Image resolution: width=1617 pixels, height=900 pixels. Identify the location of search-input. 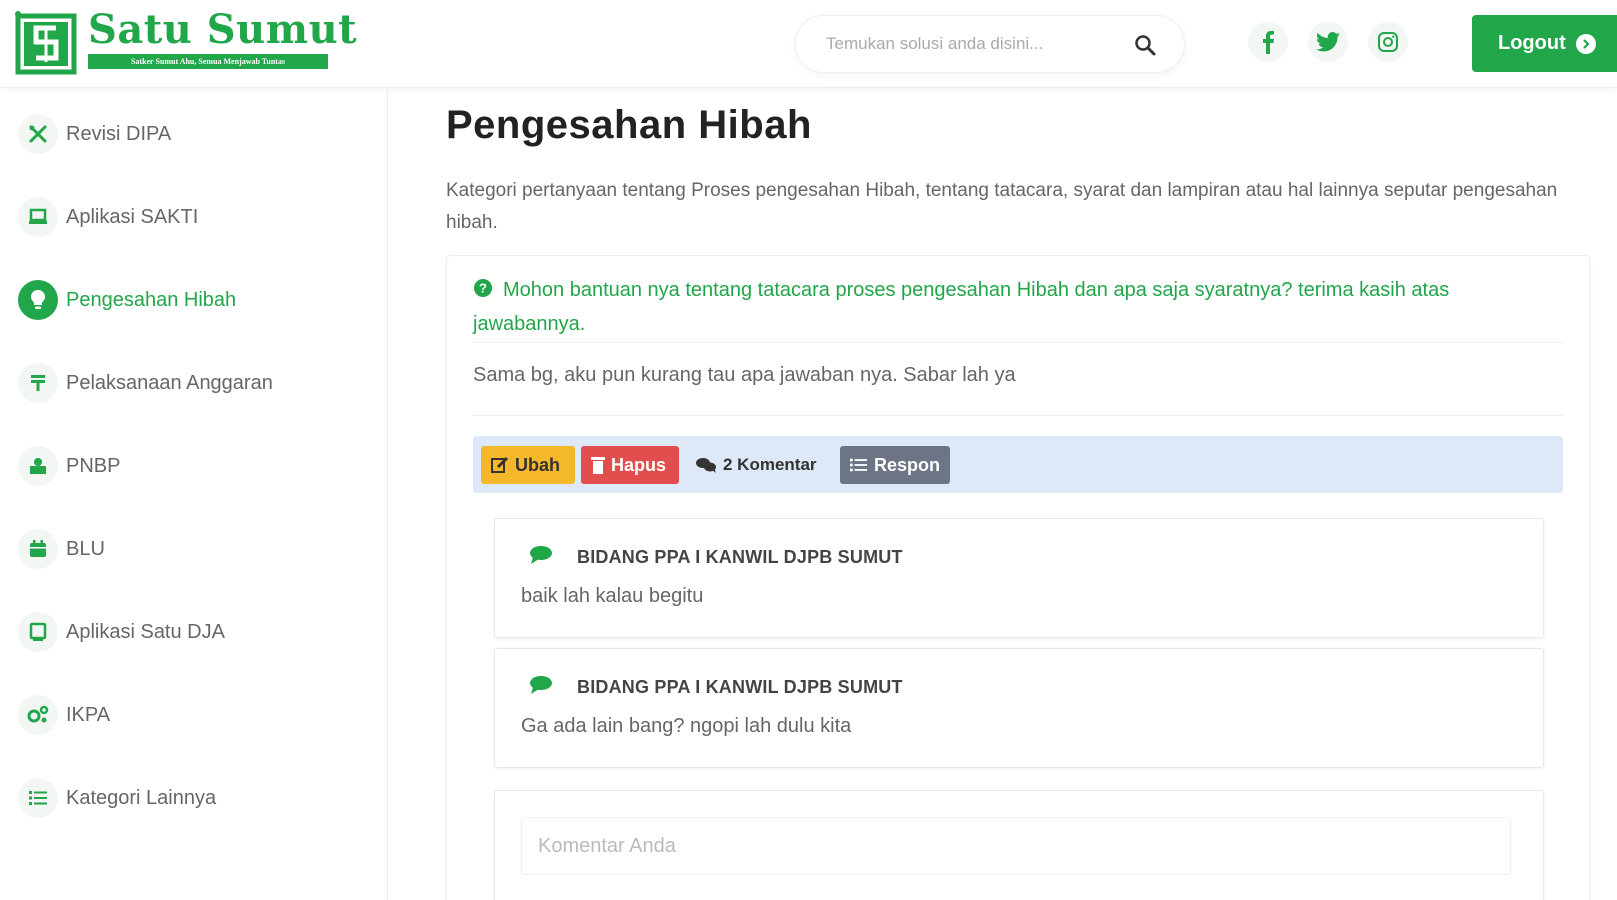
(976, 44).